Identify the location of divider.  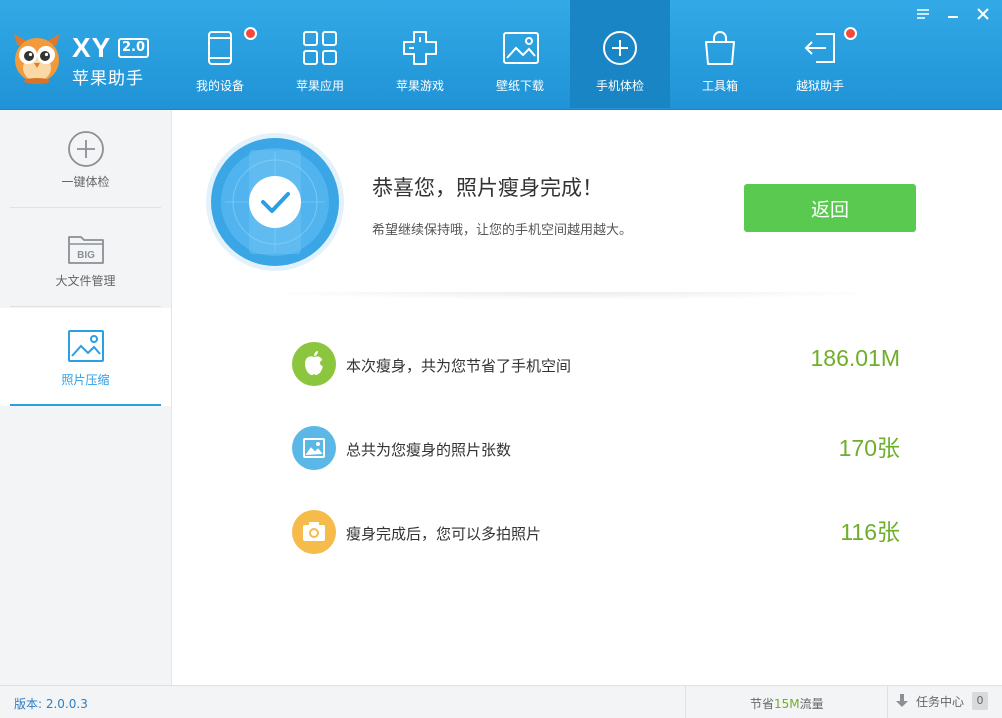
(572, 296).